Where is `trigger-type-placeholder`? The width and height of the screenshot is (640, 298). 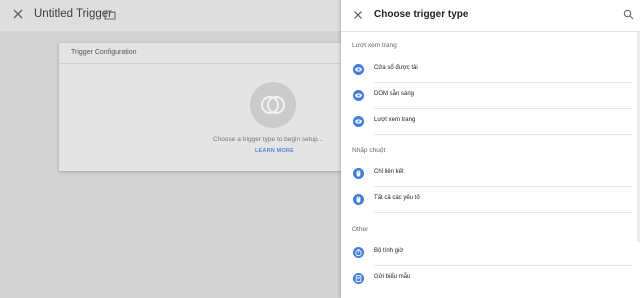
trigger-type-placeholder is located at coordinates (273, 105).